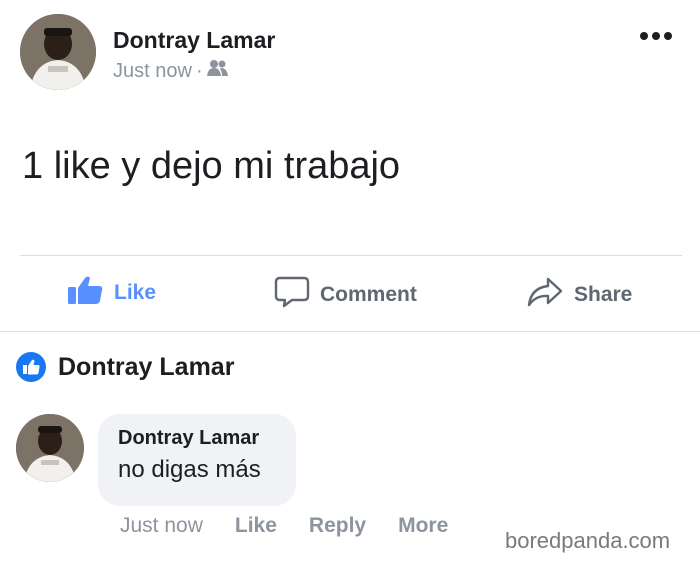  Describe the element at coordinates (211, 166) in the screenshot. I see `post-text: 1 like y dejo mi trabajo` at that location.